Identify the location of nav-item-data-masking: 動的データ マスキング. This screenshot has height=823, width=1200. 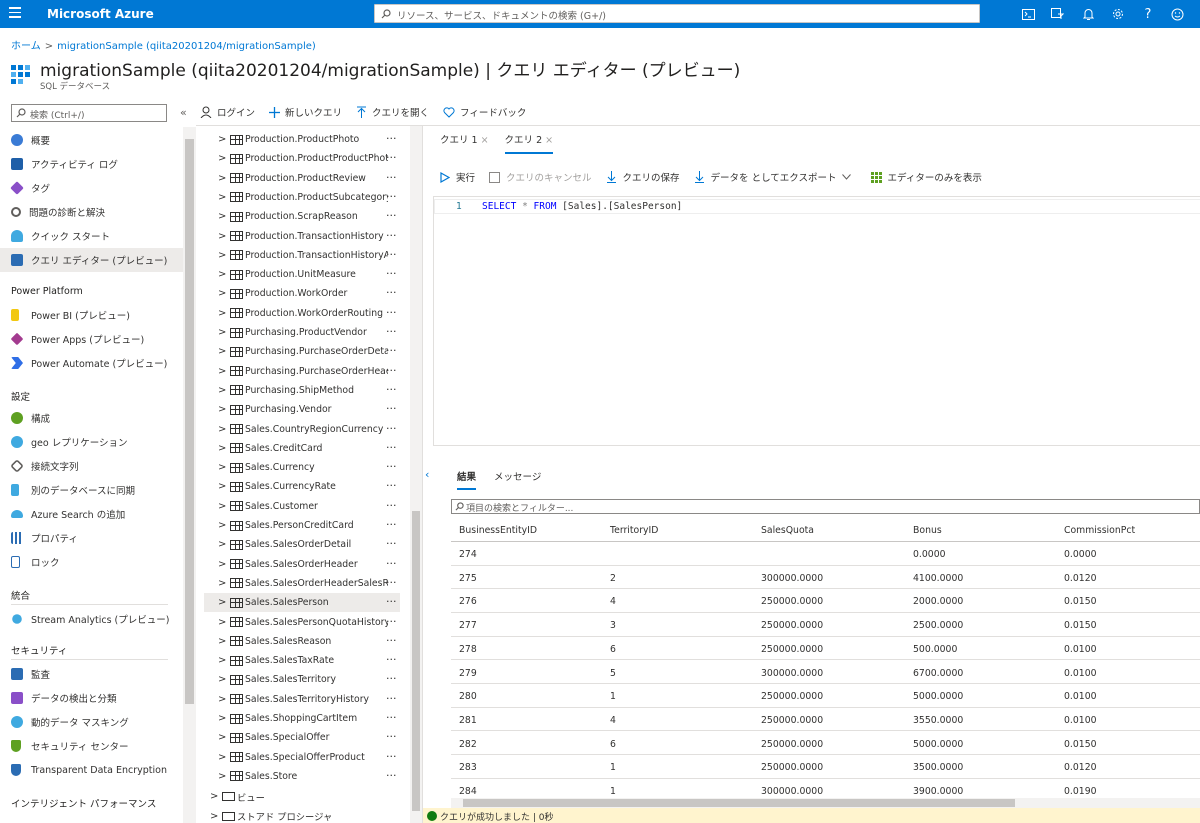
(91, 722).